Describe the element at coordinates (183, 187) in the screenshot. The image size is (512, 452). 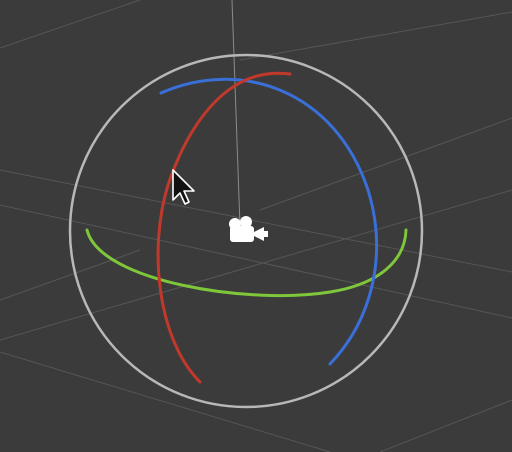
I see `arrow-cursor-icon` at that location.